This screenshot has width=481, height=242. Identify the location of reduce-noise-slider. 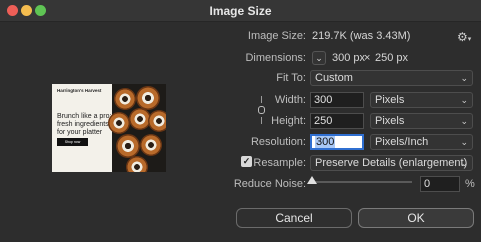
(362, 182).